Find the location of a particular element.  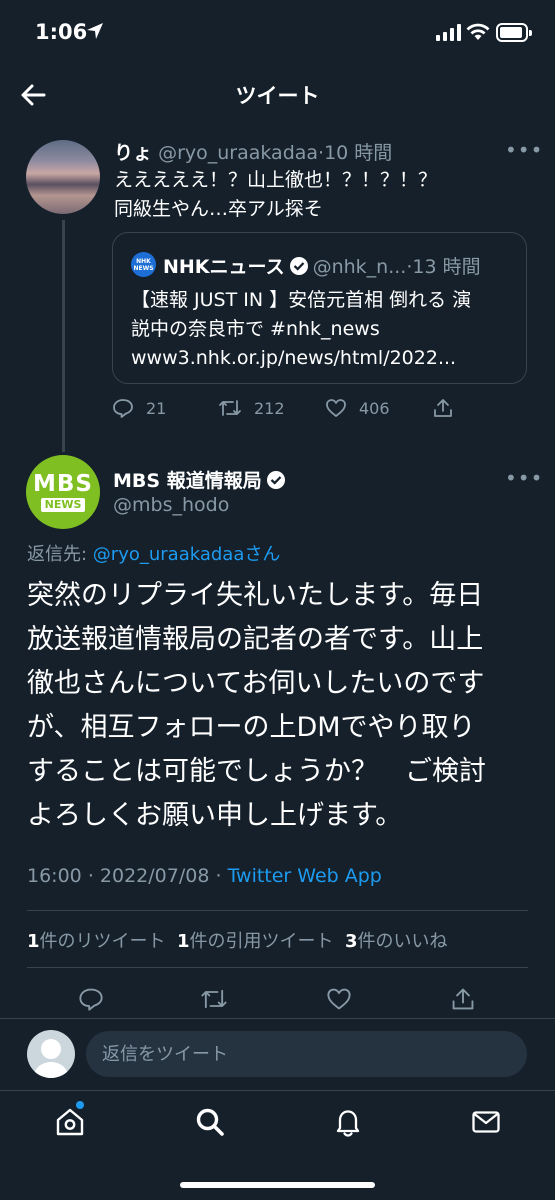

retweets-stat: 1件のリツイート is located at coordinates (96, 941).